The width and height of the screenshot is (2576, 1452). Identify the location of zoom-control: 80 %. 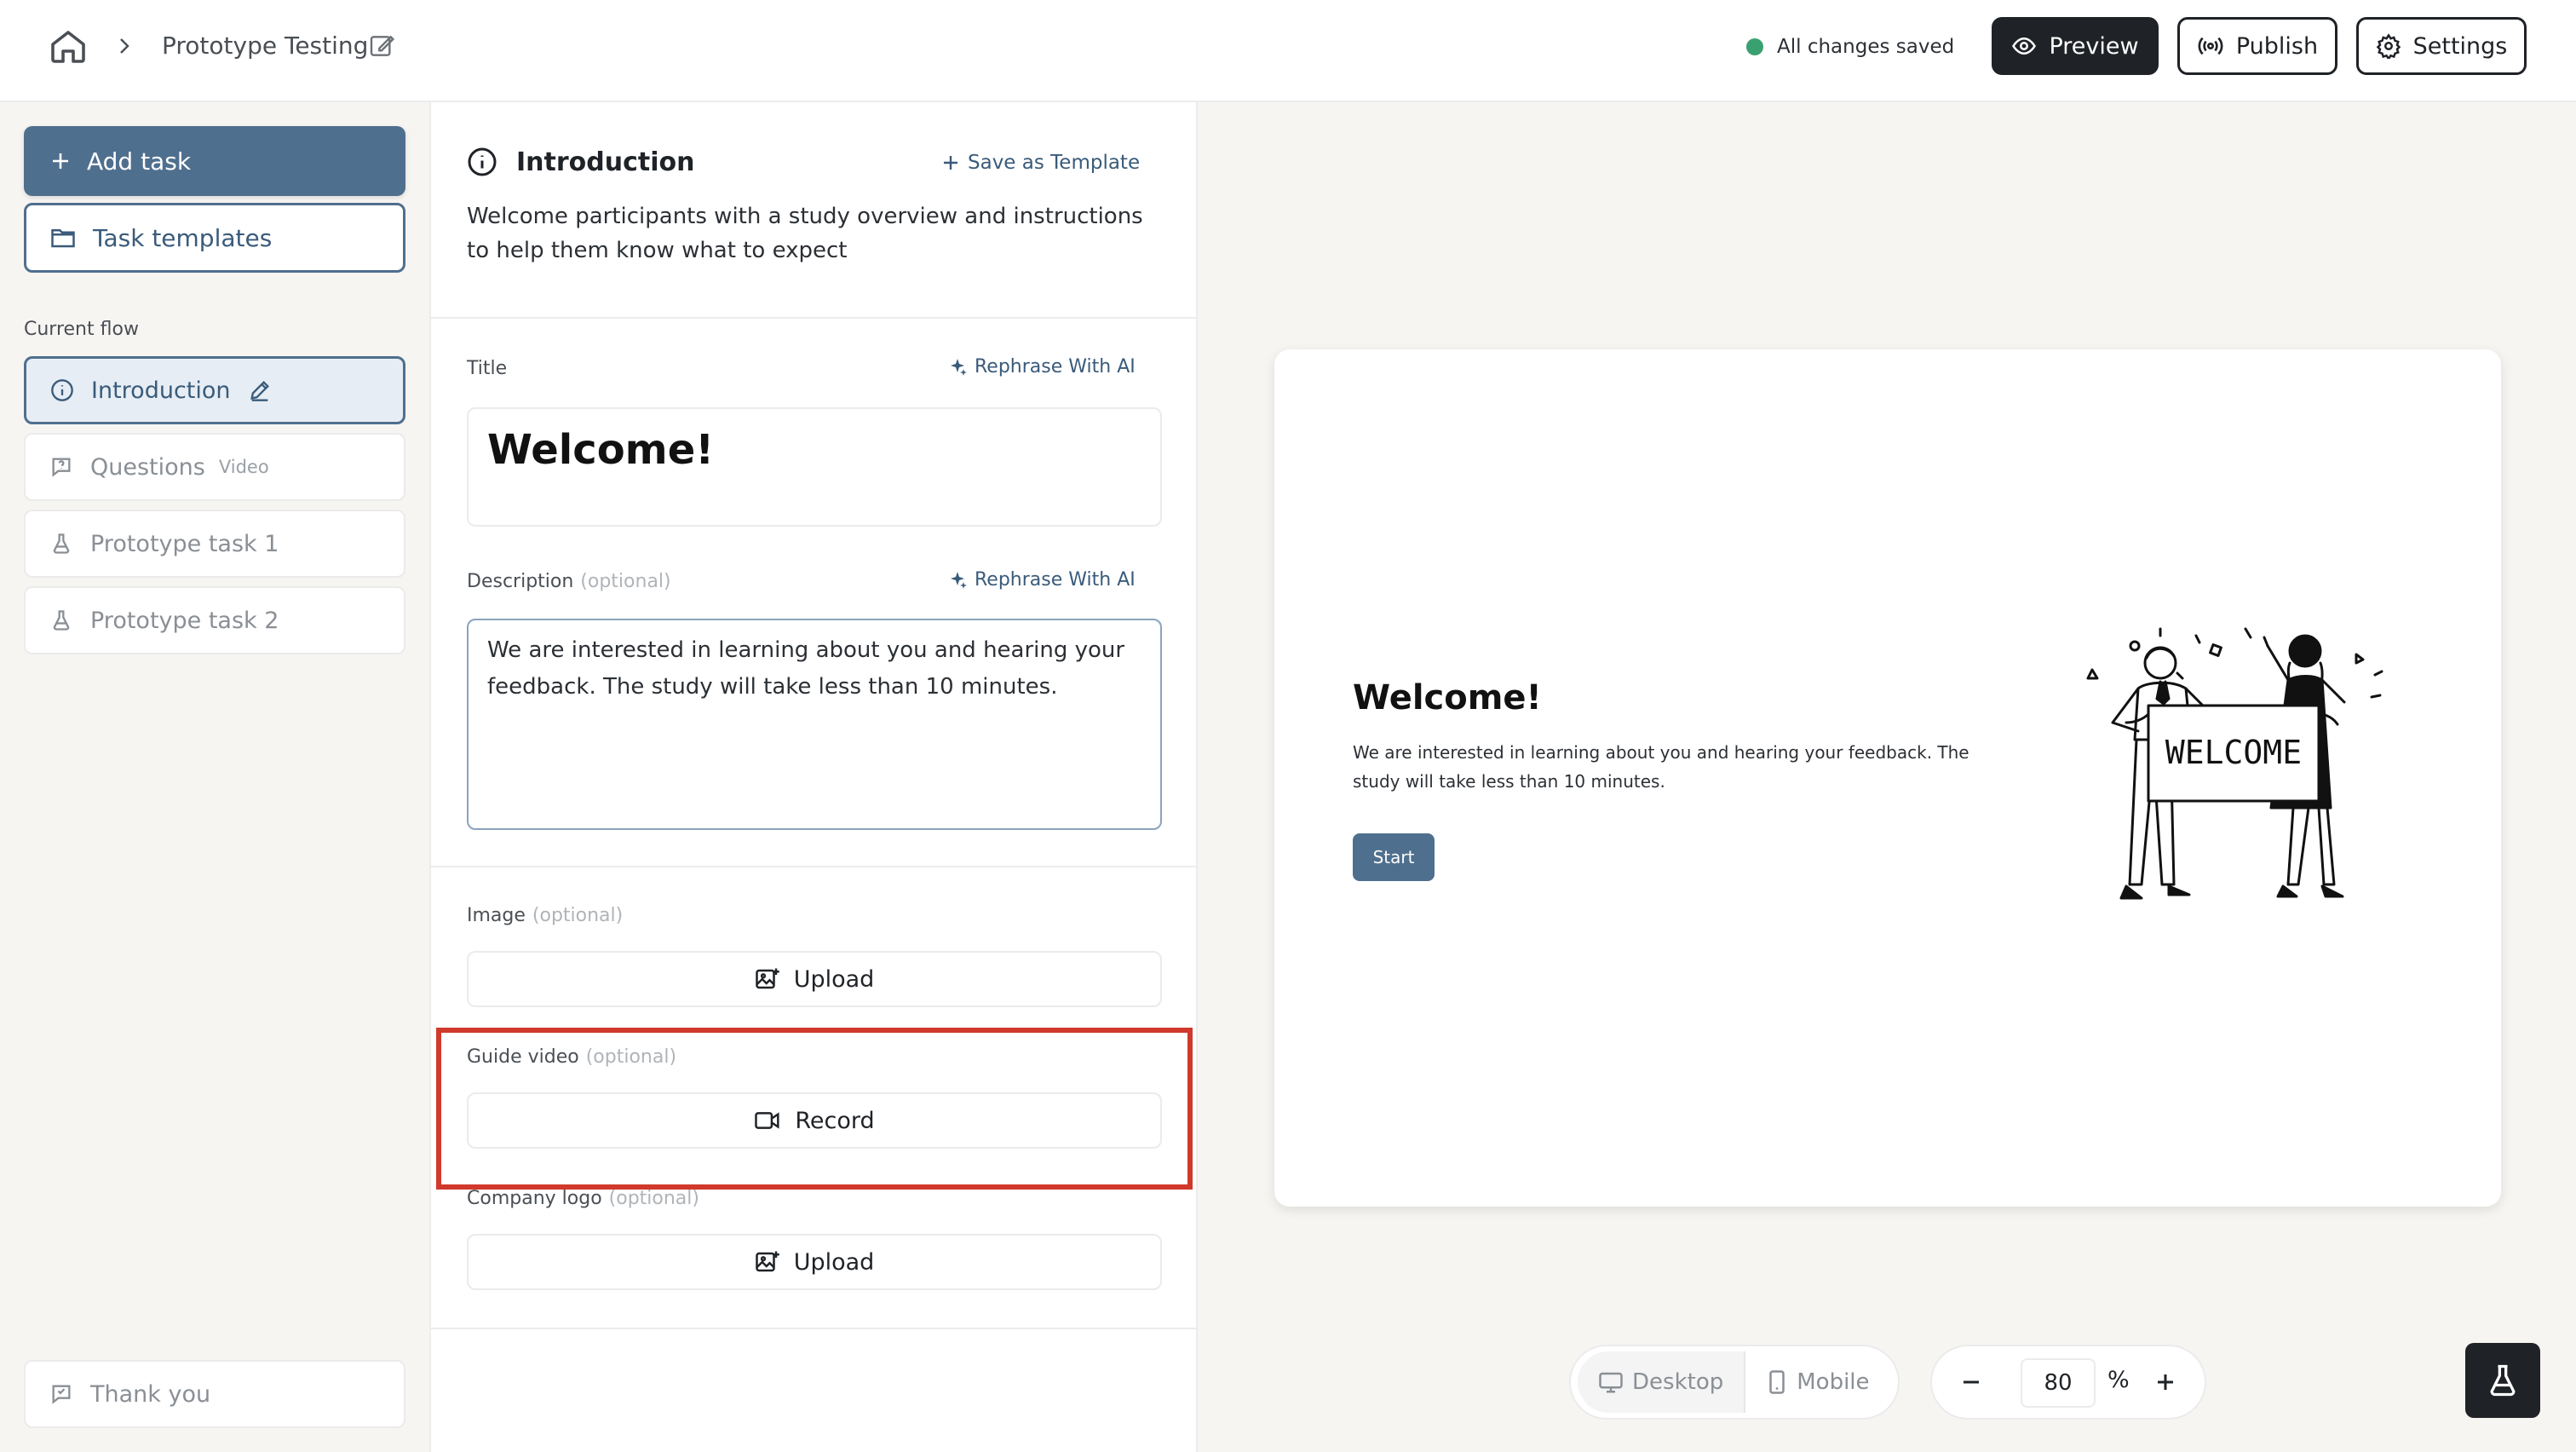
(2068, 1382).